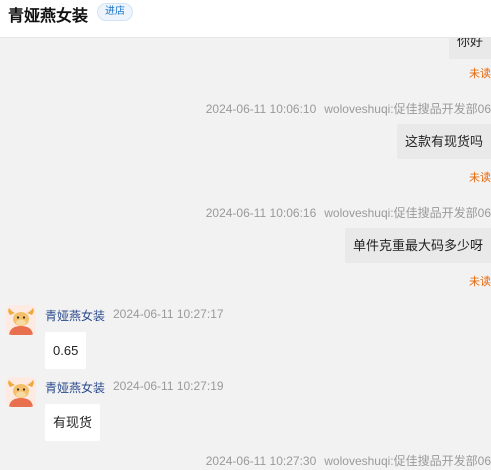 The image size is (491, 470). I want to click on message-time: 2024-06-11 10:27:19, so click(168, 386).